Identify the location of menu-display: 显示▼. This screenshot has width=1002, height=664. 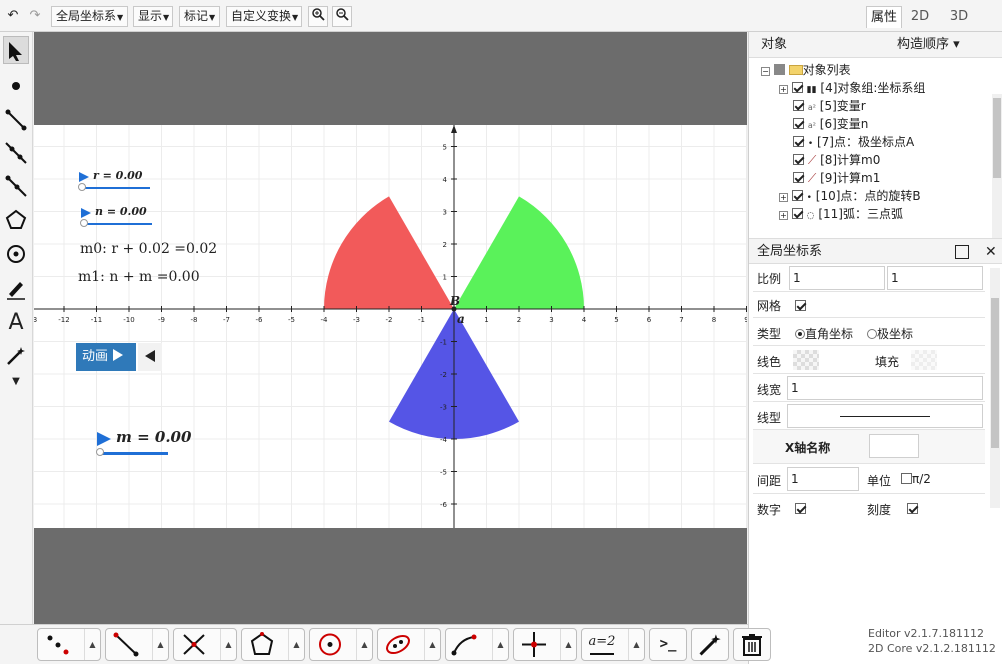
(153, 16).